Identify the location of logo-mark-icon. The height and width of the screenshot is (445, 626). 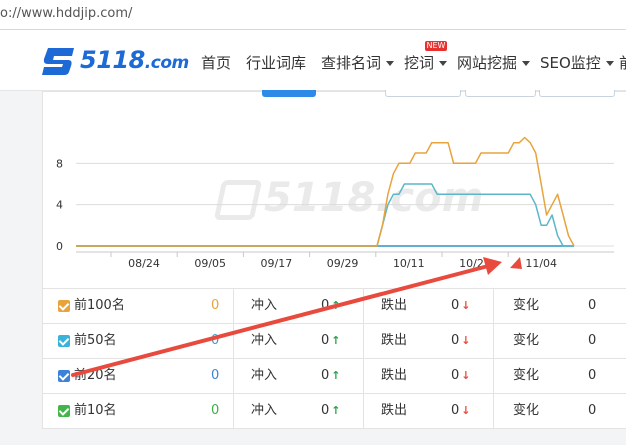
(58, 61).